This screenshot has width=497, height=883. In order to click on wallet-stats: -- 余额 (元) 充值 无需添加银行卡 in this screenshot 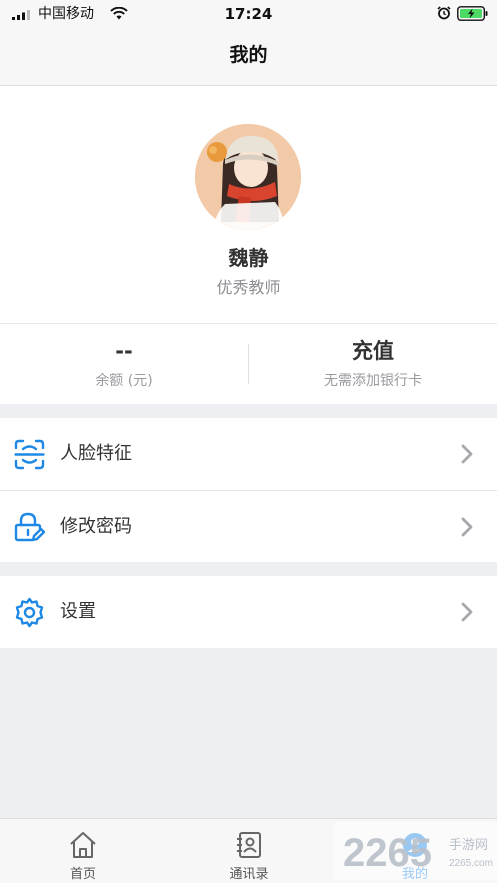, I will do `click(248, 364)`.